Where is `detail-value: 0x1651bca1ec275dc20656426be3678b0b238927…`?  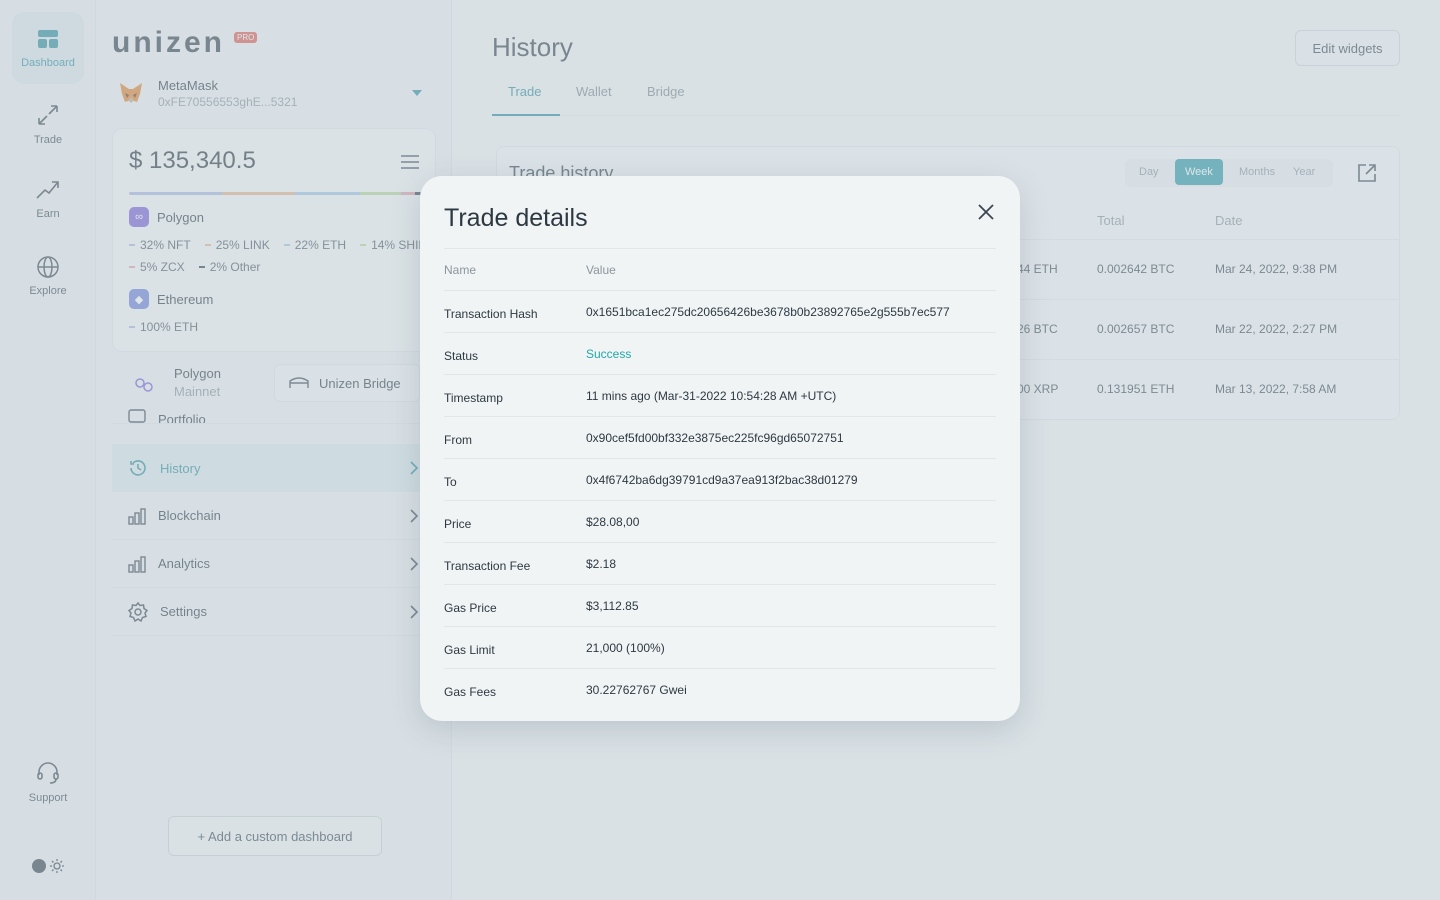
detail-value: 0x1651bca1ec275dc20656426be3678b0b238927… is located at coordinates (768, 312).